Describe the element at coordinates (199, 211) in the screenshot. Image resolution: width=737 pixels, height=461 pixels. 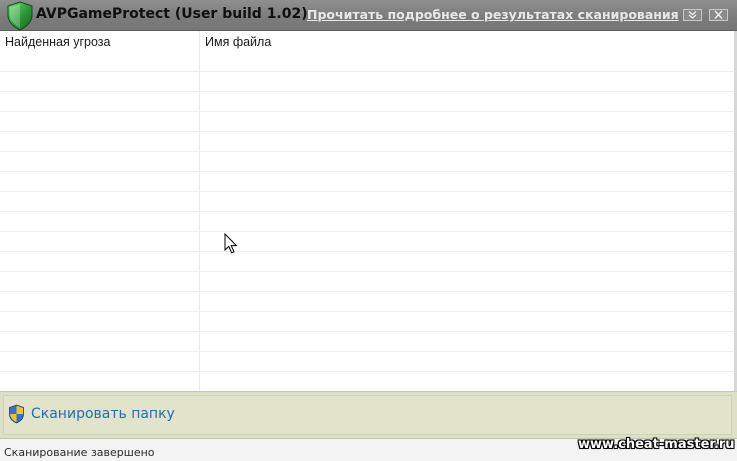
I see `column-divider` at that location.